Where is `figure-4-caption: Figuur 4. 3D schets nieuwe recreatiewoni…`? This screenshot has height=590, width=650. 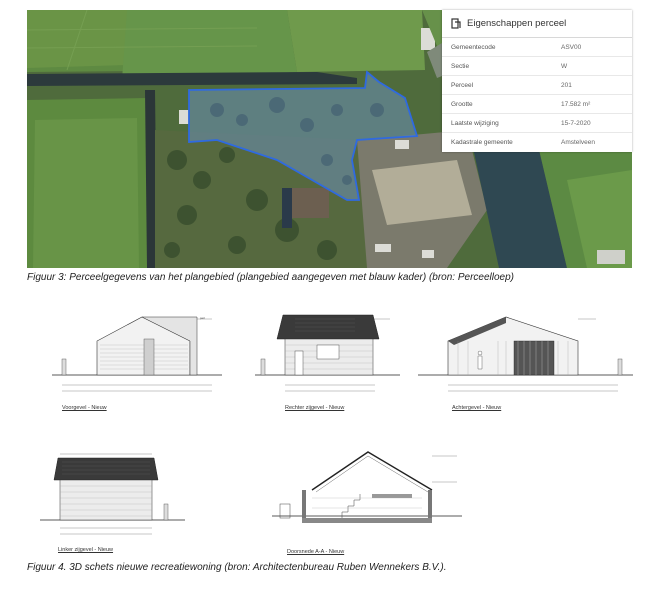
figure-4-caption: Figuur 4. 3D schets nieuwe recreatiewoni… is located at coordinates (237, 567).